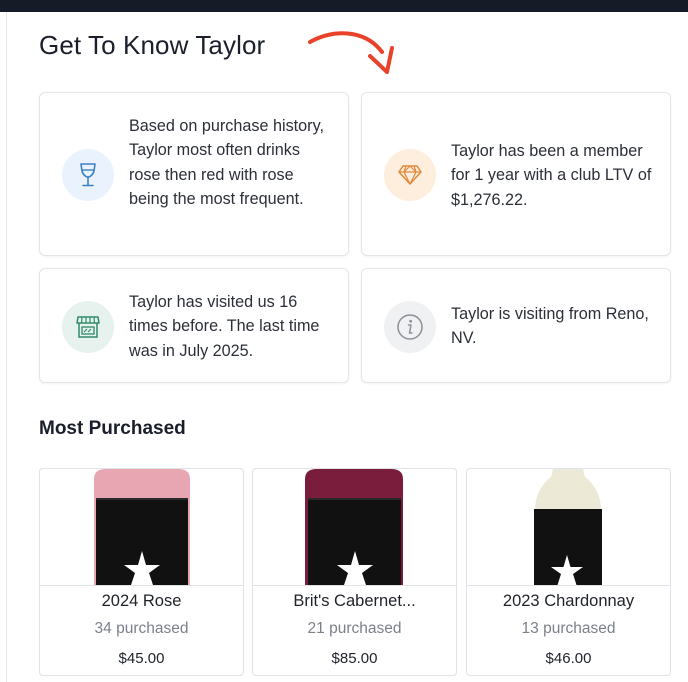 Image resolution: width=688 pixels, height=682 pixels. I want to click on product-price: $45.00, so click(141, 658).